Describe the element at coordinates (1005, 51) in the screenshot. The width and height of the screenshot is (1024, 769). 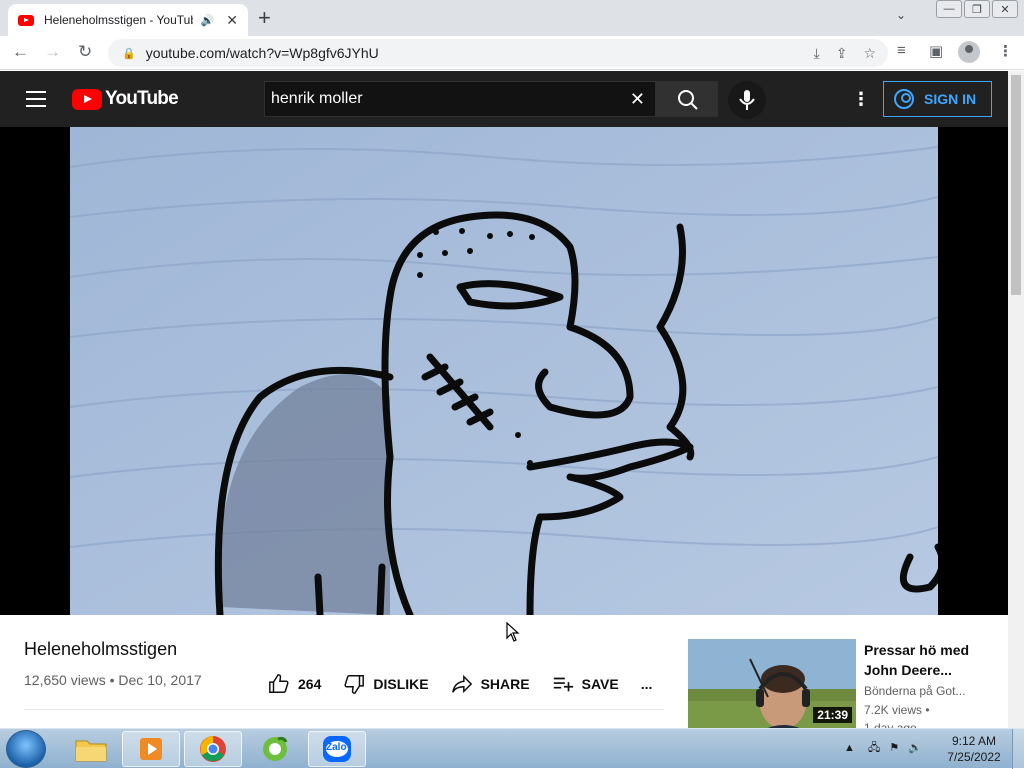
I see `browser-menu-icon: ⋮` at that location.